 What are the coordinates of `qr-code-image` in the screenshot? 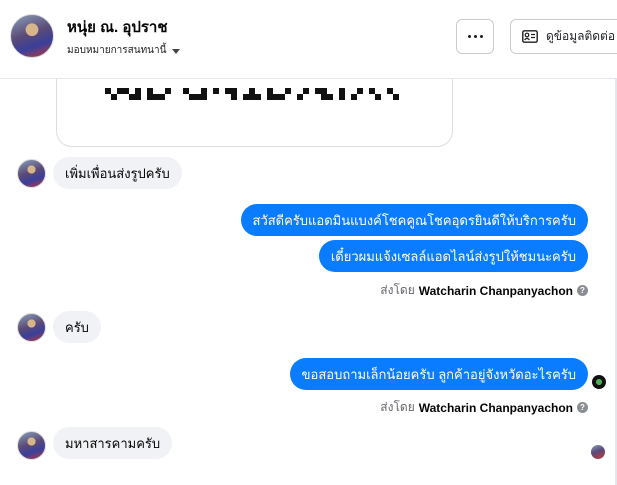 It's located at (252, 94).